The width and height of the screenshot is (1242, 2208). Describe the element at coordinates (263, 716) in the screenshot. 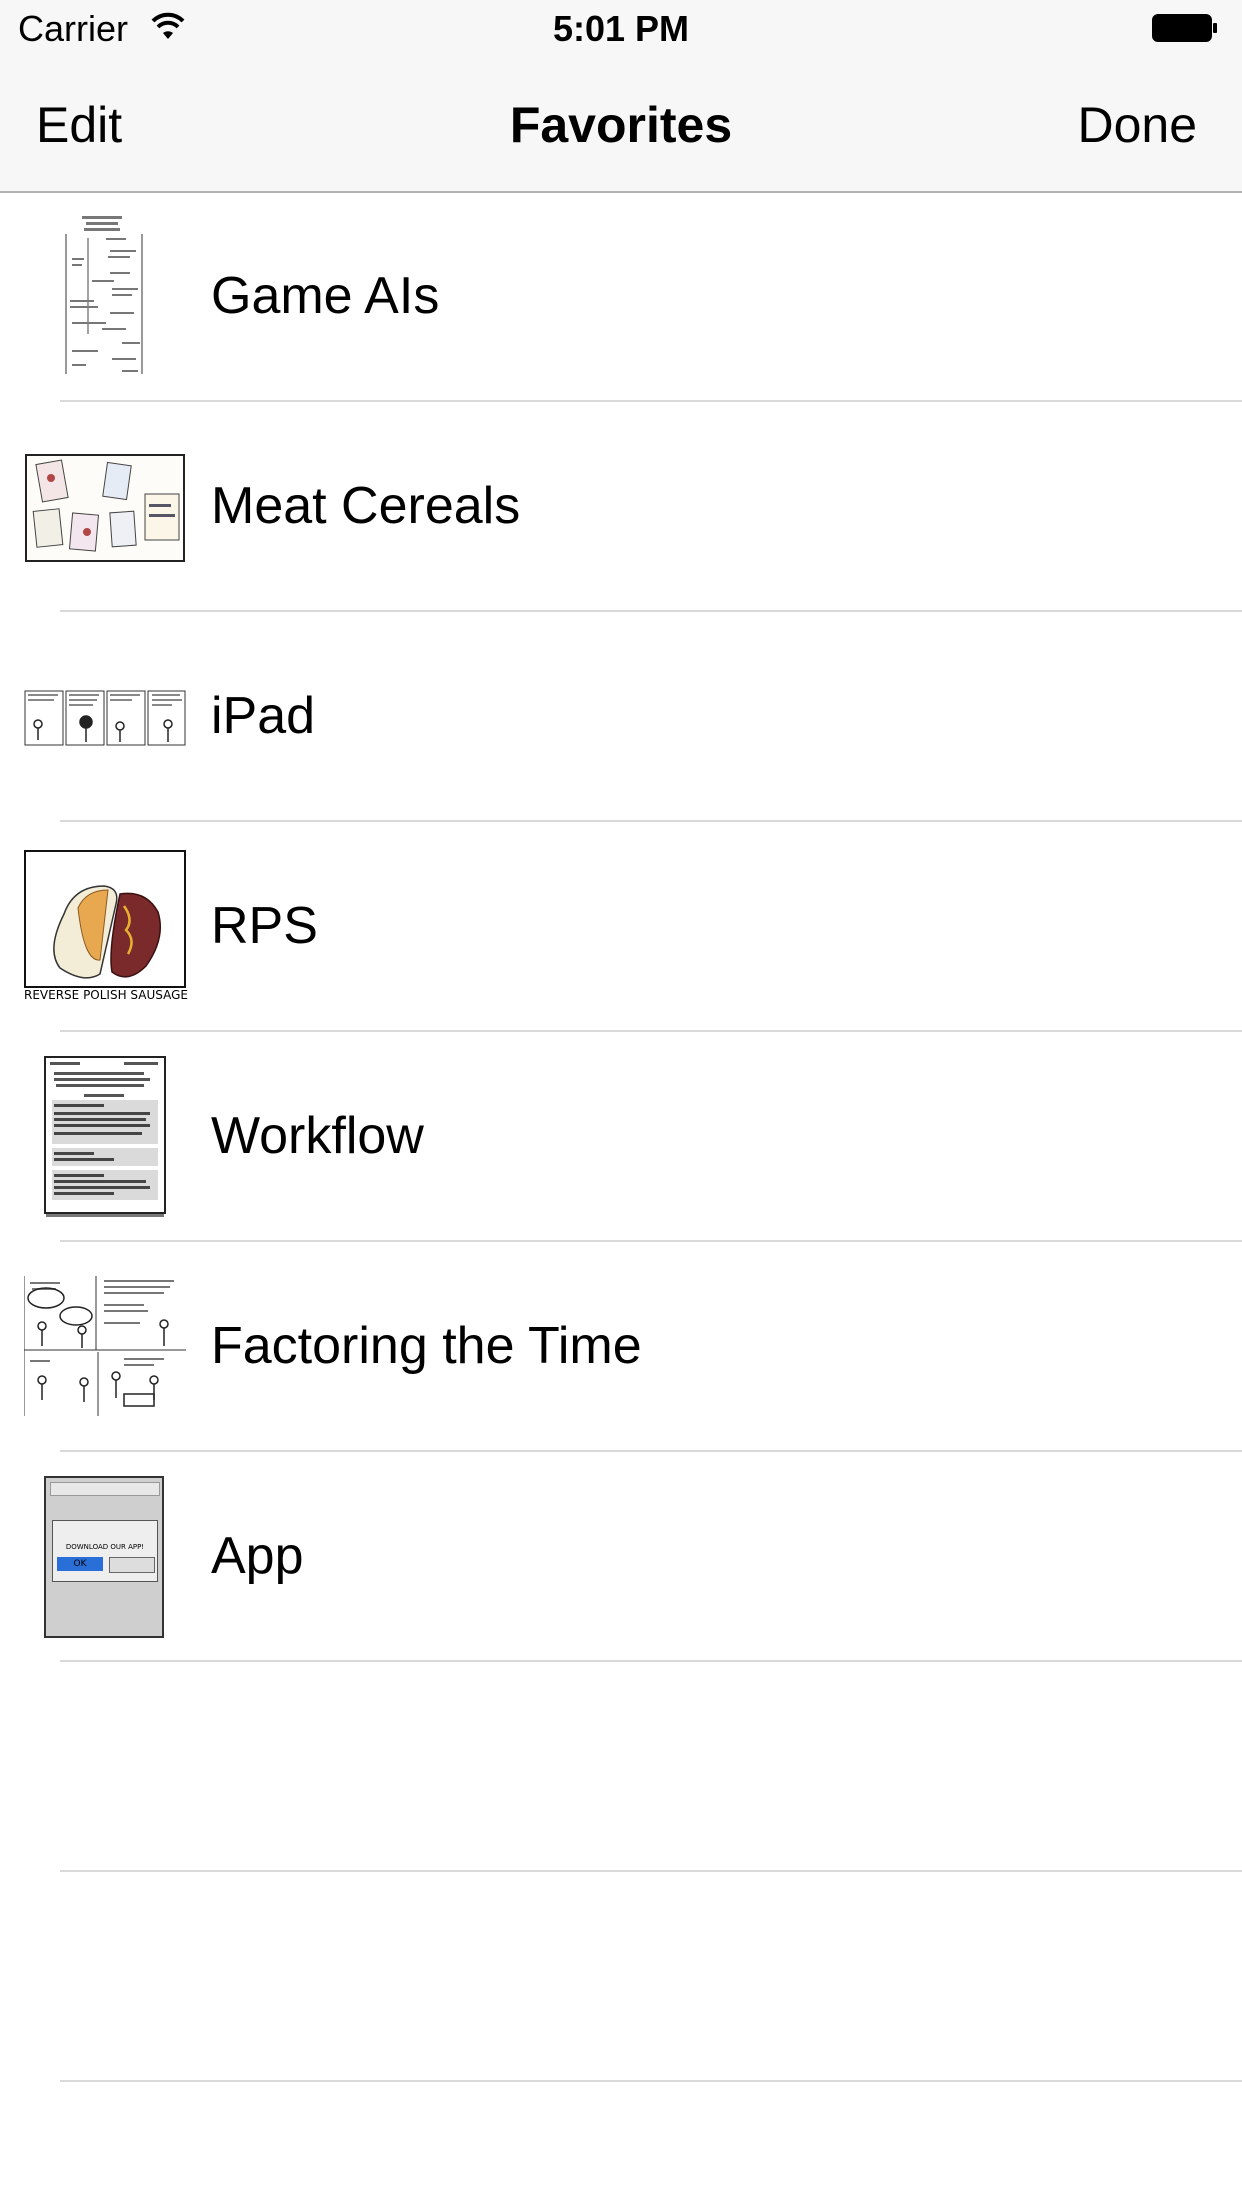

I see `item-title: iPad` at that location.